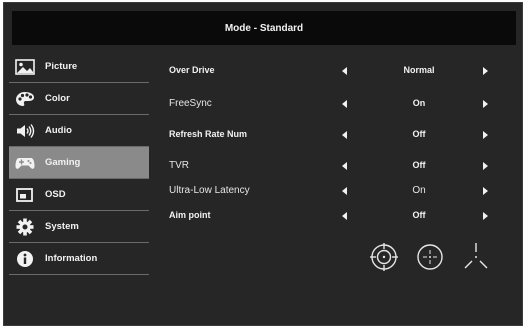 The height and width of the screenshot is (328, 524). What do you see at coordinates (334, 106) in the screenshot?
I see `setting-freesync: FreeSync On` at bounding box center [334, 106].